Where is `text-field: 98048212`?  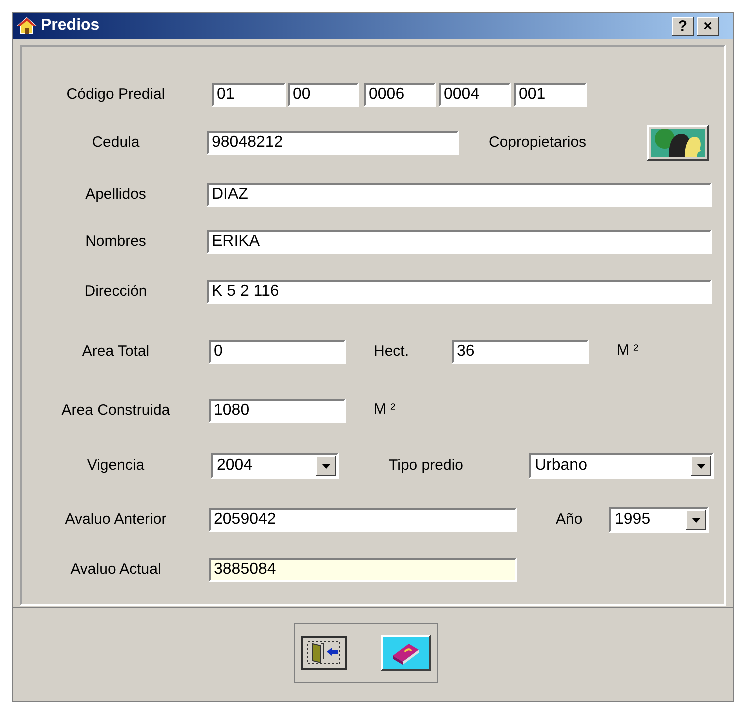
text-field: 98048212 is located at coordinates (333, 143).